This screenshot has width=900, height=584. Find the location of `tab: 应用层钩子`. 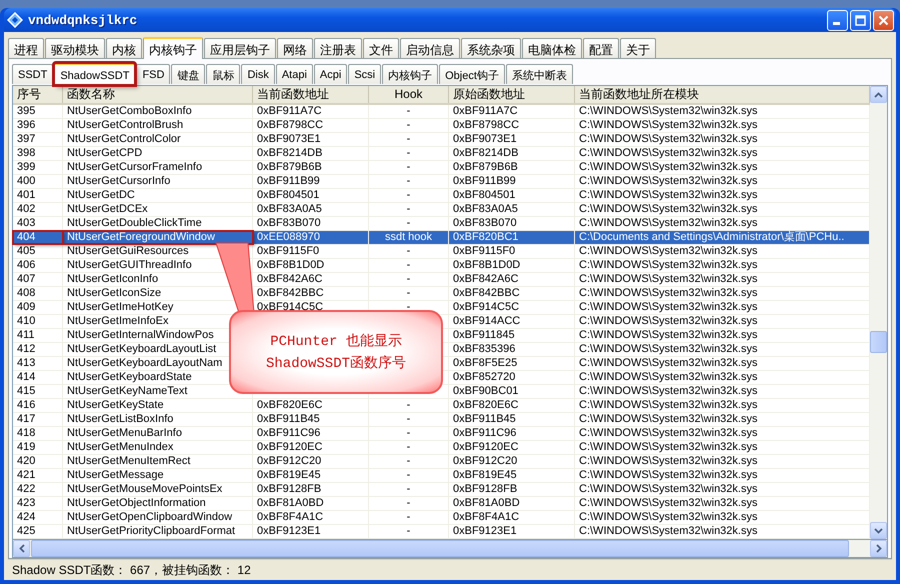

tab: 应用层钩子 is located at coordinates (240, 48).